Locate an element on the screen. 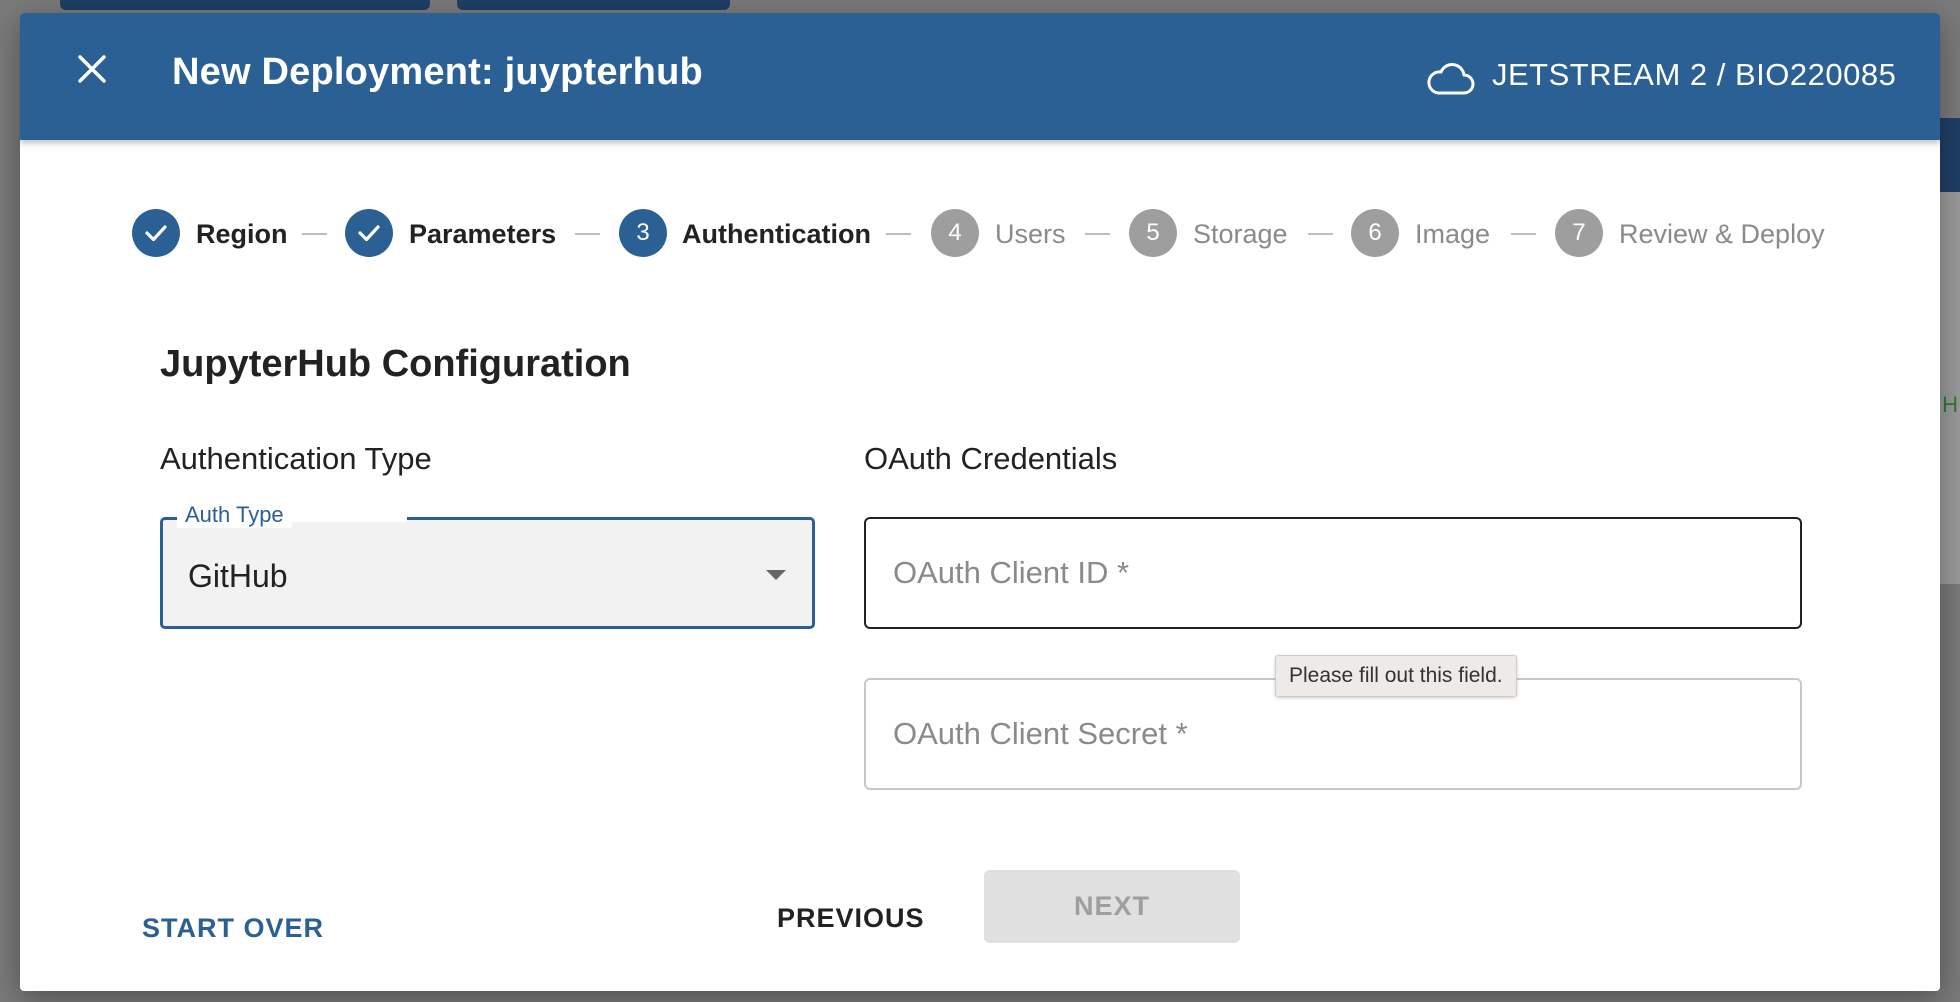 This screenshot has width=1960, height=1002. oauth-client-id-input is located at coordinates (1333, 573).